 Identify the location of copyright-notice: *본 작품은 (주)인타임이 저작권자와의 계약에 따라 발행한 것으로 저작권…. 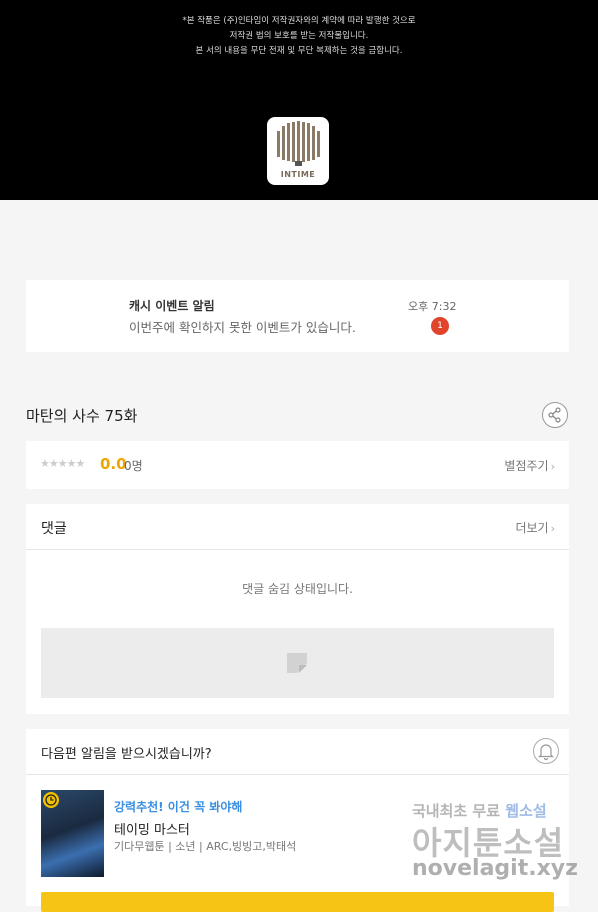
(299, 36).